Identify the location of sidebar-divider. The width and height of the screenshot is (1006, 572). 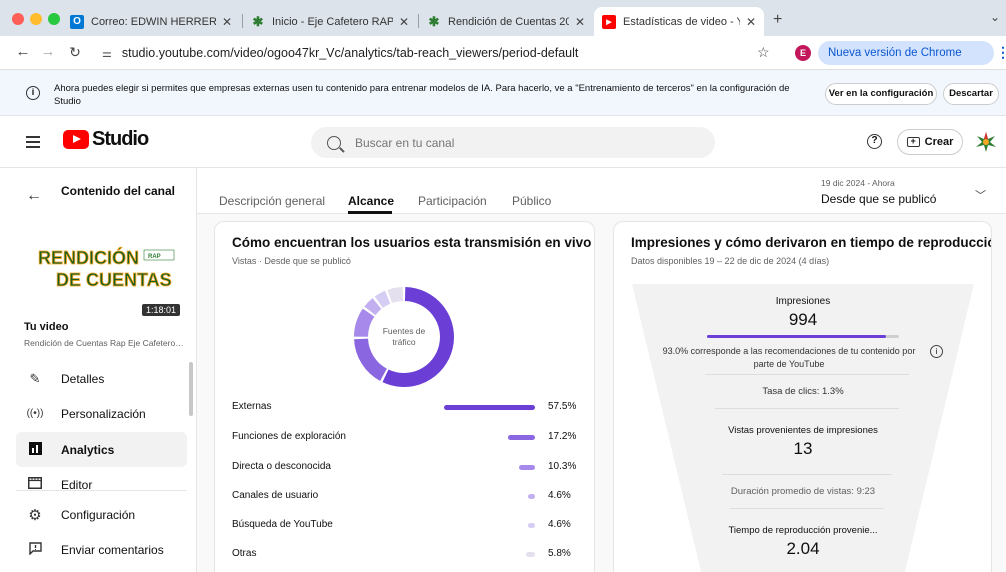
(101, 490).